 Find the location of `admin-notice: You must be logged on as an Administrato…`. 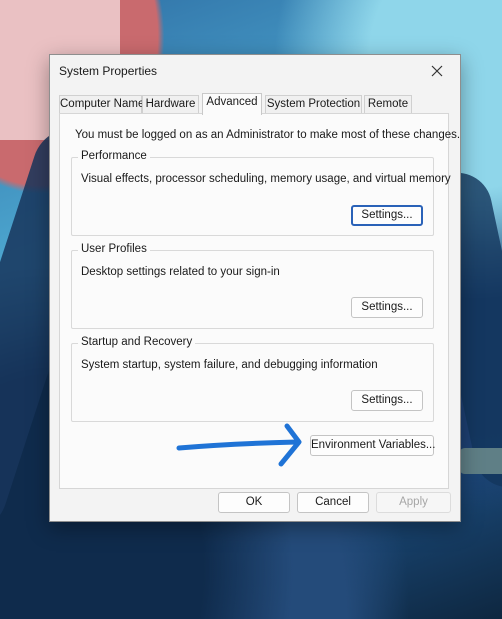

admin-notice: You must be logged on as an Administrato… is located at coordinates (268, 135).